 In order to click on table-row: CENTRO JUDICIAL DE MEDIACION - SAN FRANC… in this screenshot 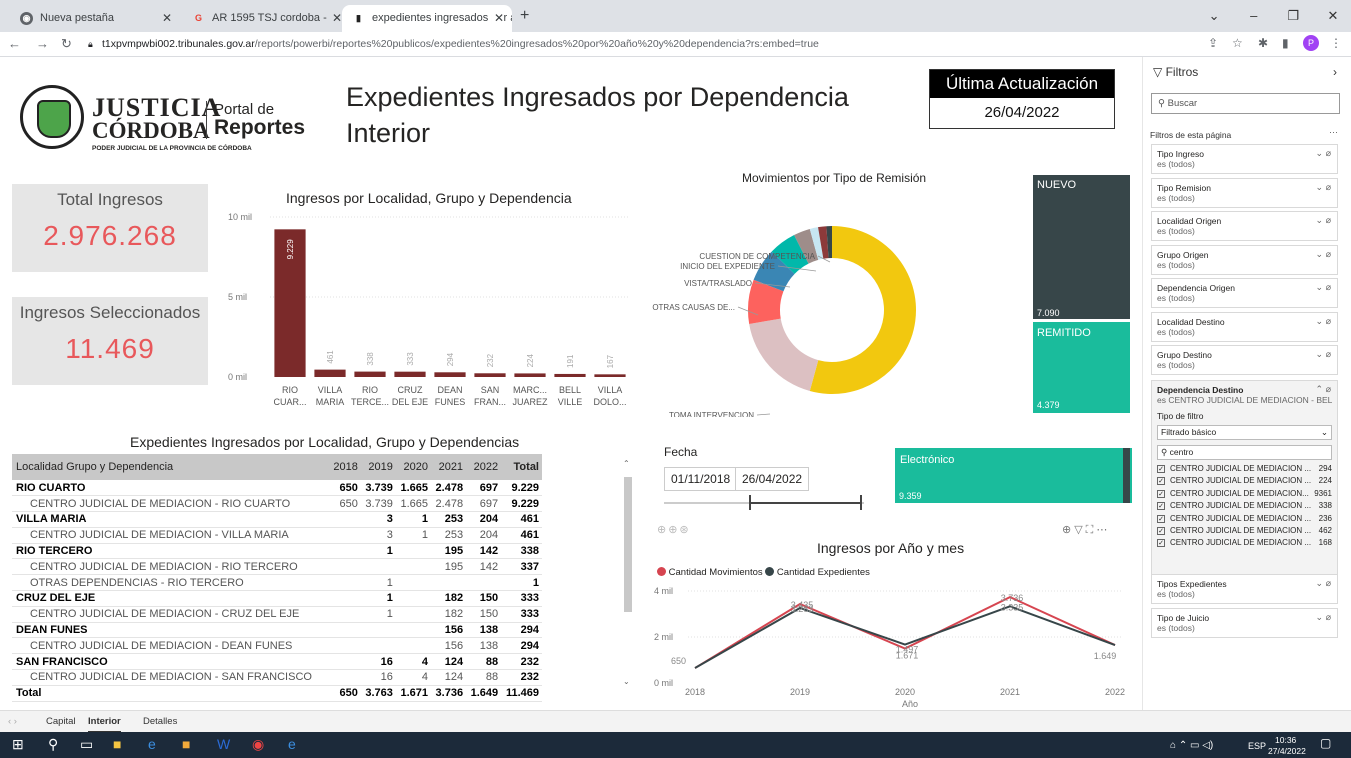, I will do `click(277, 677)`.